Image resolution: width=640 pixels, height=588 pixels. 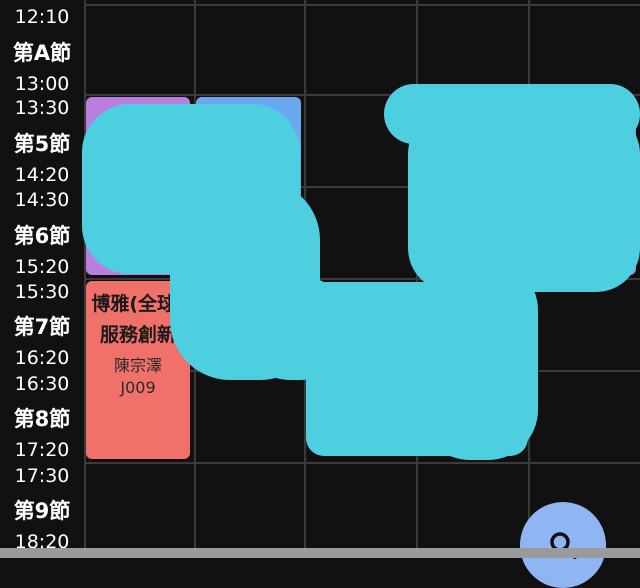 What do you see at coordinates (42, 108) in the screenshot?
I see `time-start: 13:30` at bounding box center [42, 108].